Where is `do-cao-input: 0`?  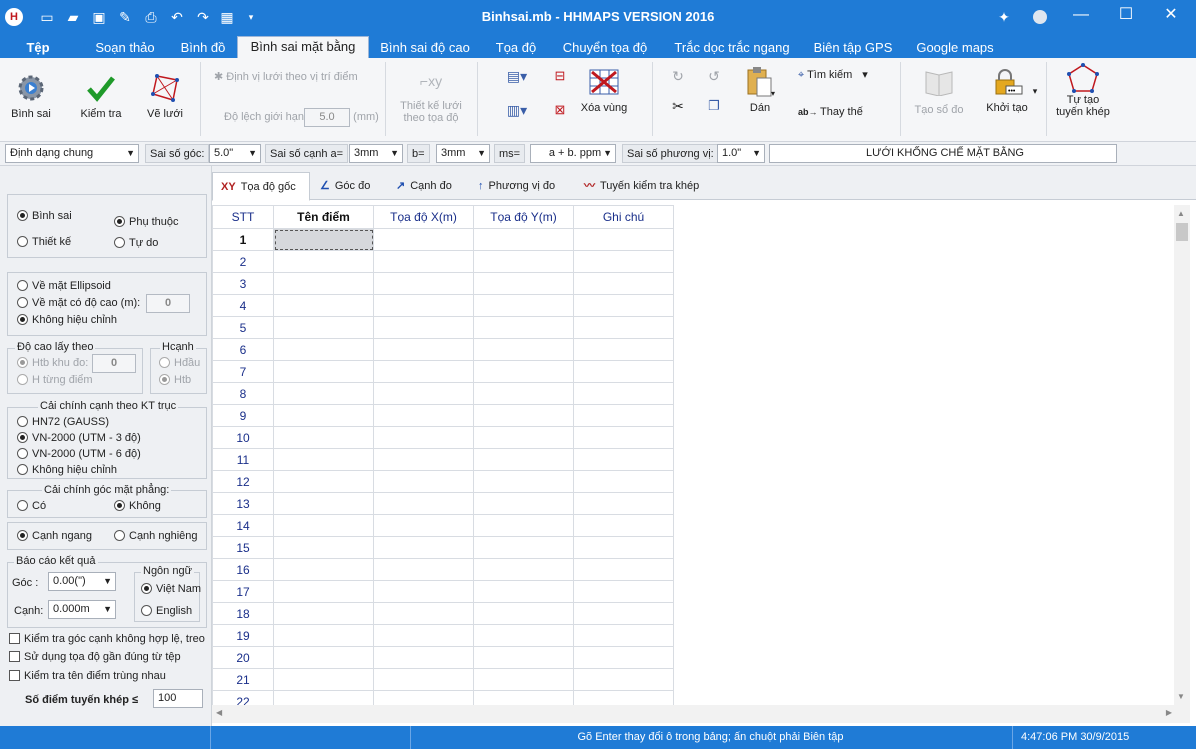 do-cao-input: 0 is located at coordinates (168, 303).